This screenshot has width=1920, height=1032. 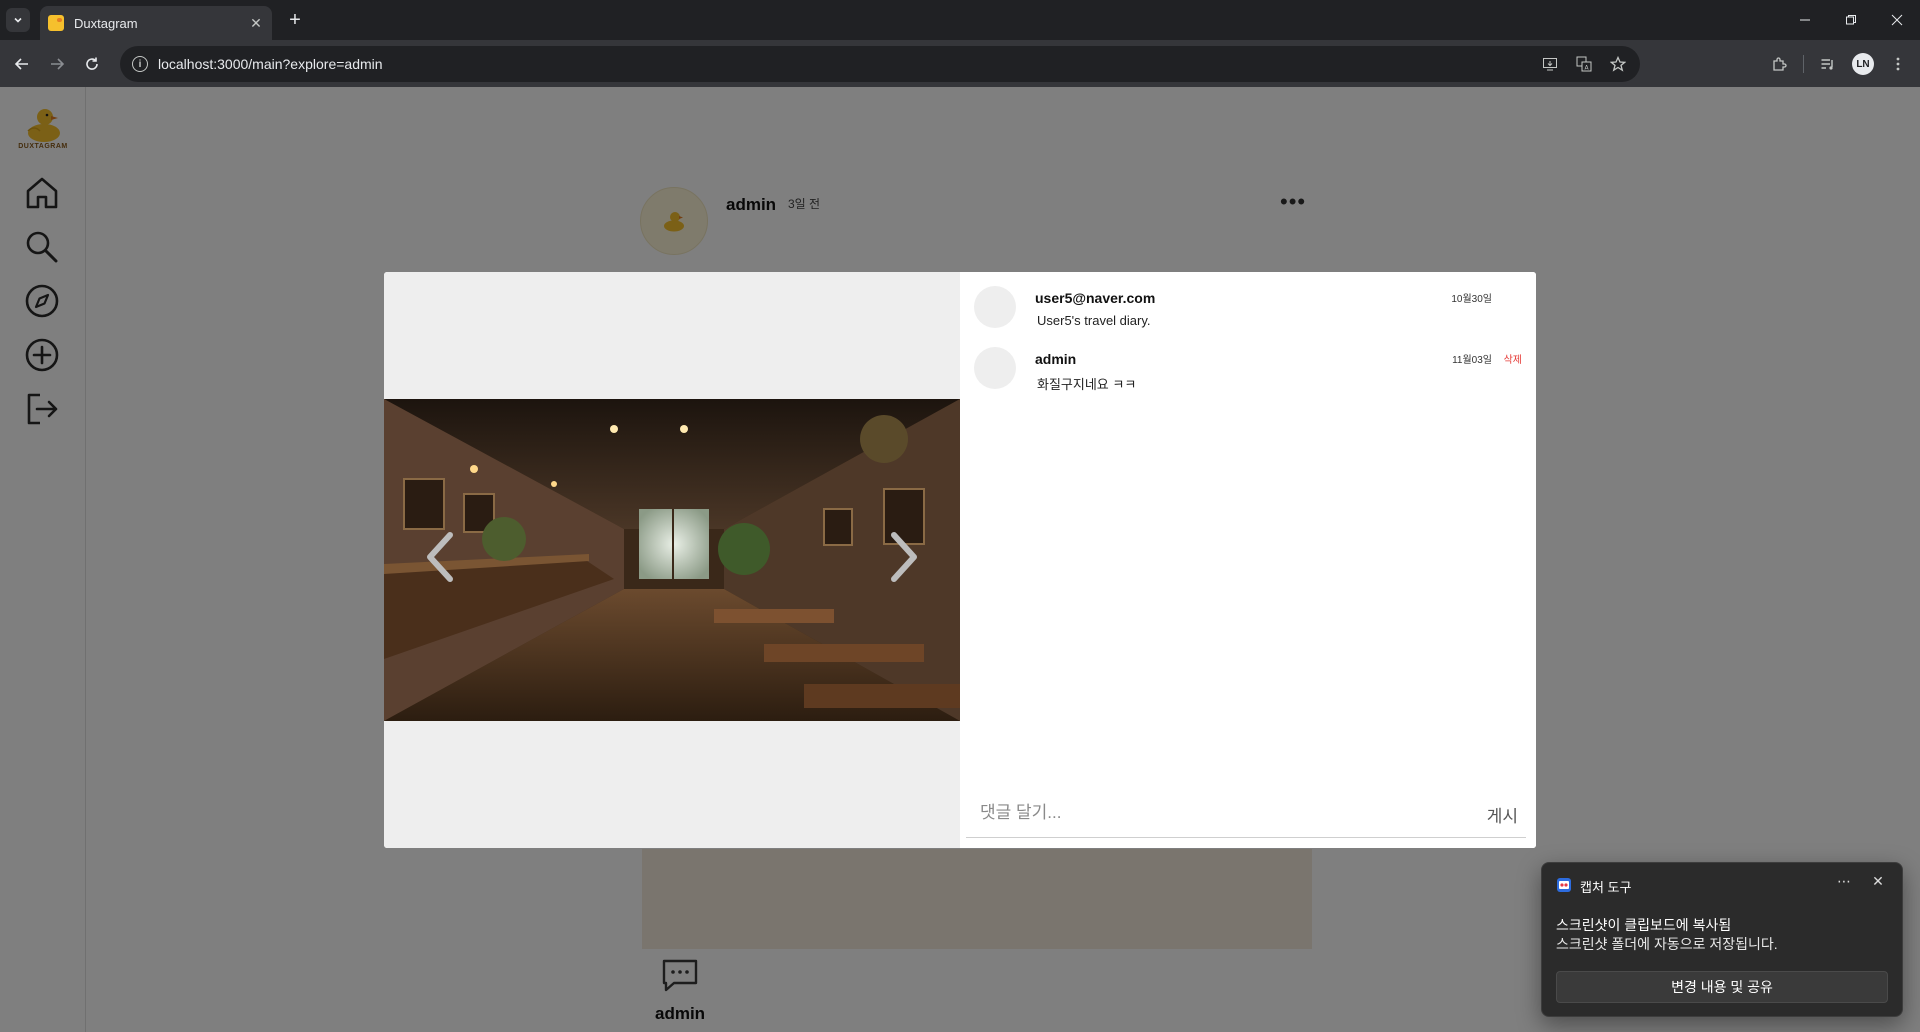 What do you see at coordinates (1095, 298) in the screenshot?
I see `comment-author: user5@naver.com` at bounding box center [1095, 298].